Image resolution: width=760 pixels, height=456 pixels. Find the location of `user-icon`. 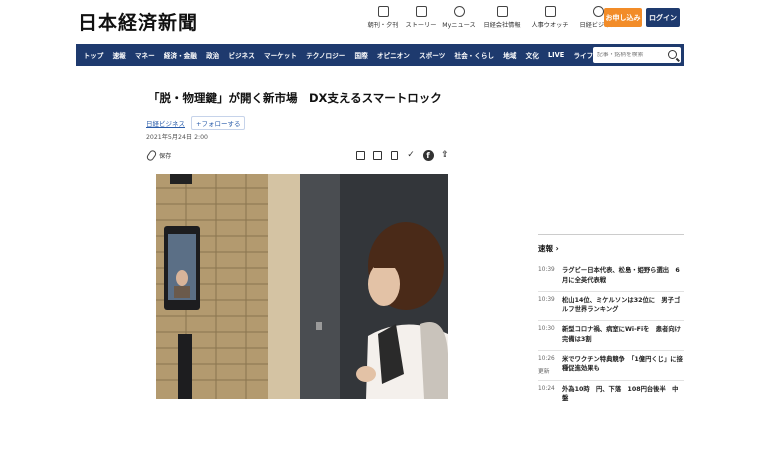

user-icon is located at coordinates (459, 11).